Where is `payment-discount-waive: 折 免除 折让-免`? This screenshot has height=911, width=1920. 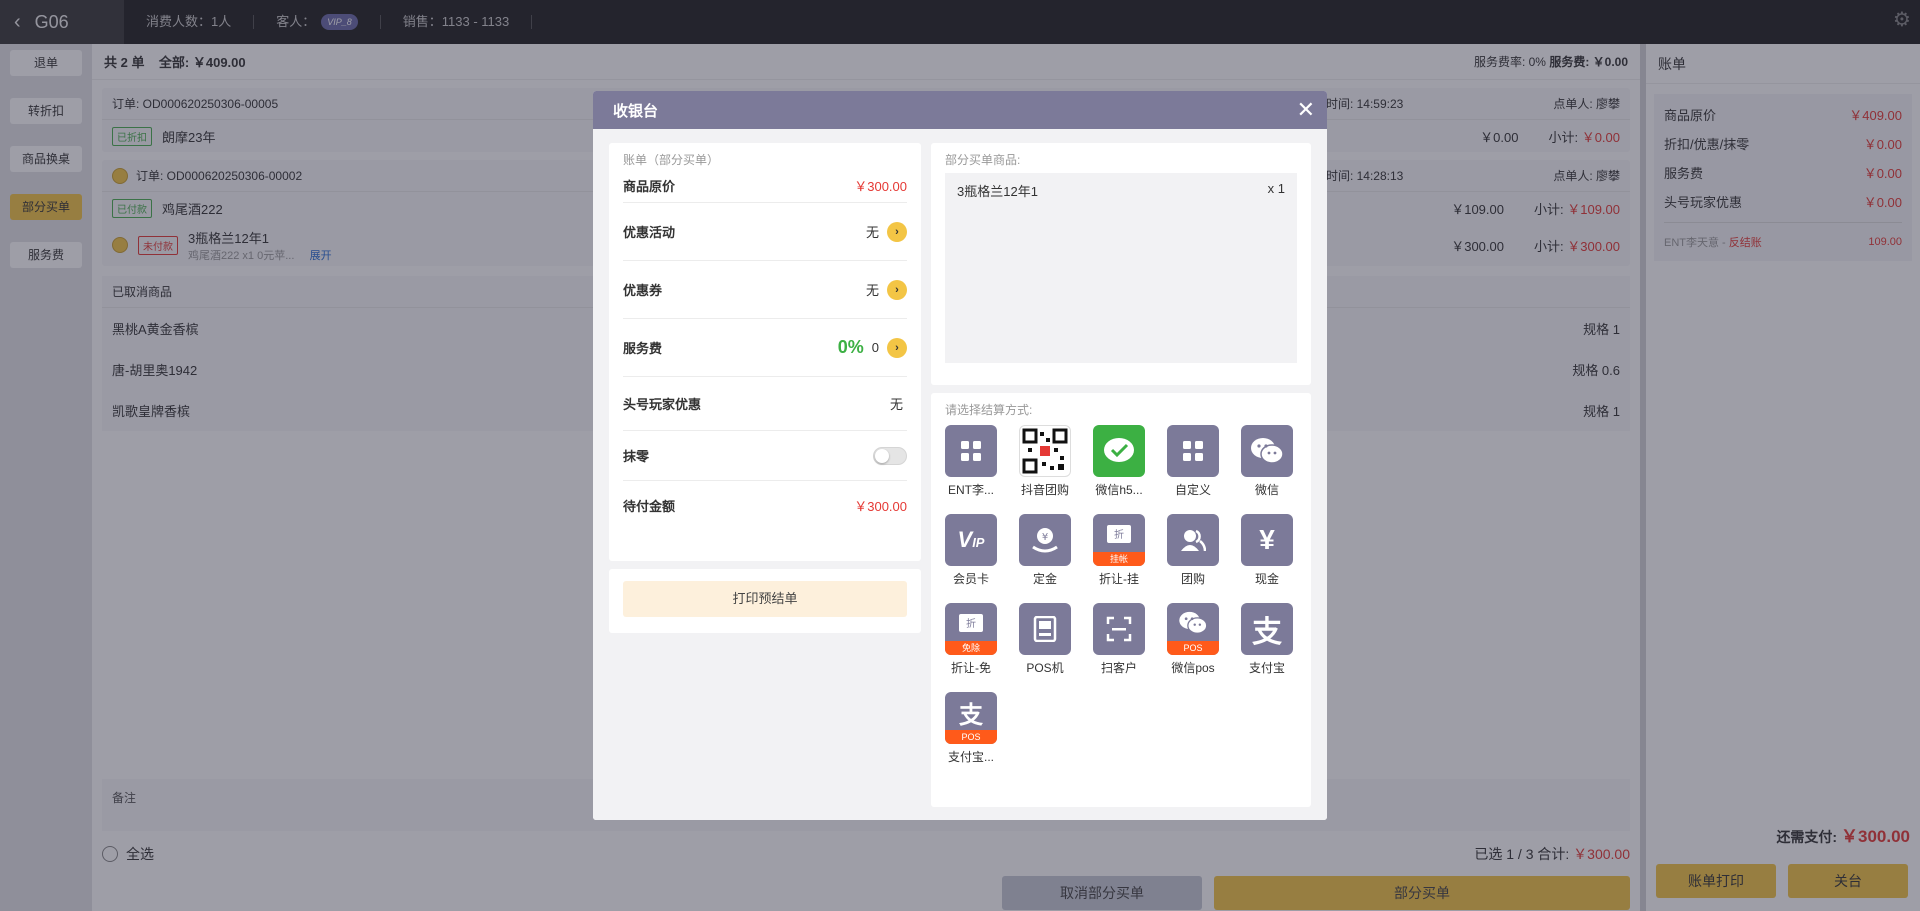
payment-discount-waive: 折 免除 折让-免 is located at coordinates (971, 639).